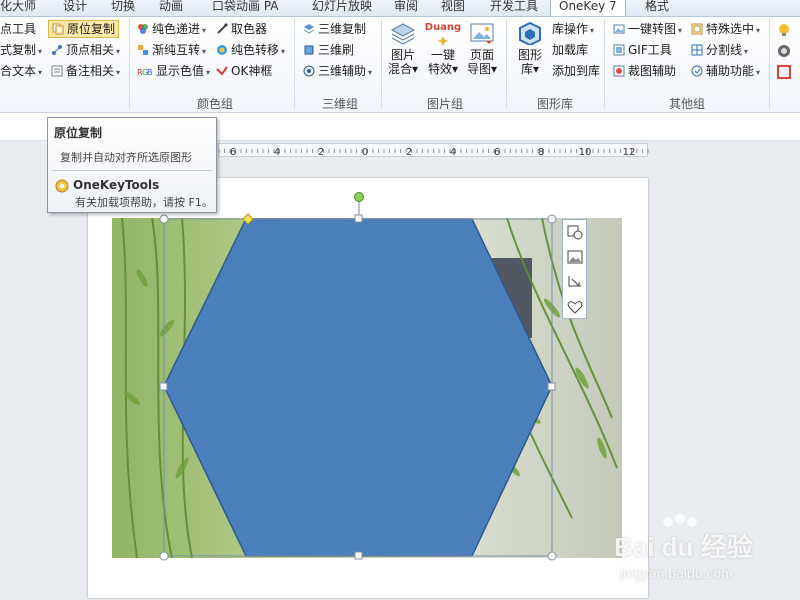 The width and height of the screenshot is (800, 600). I want to click on solid-color-transfer-button: 纯色转移 ▾, so click(250, 50).